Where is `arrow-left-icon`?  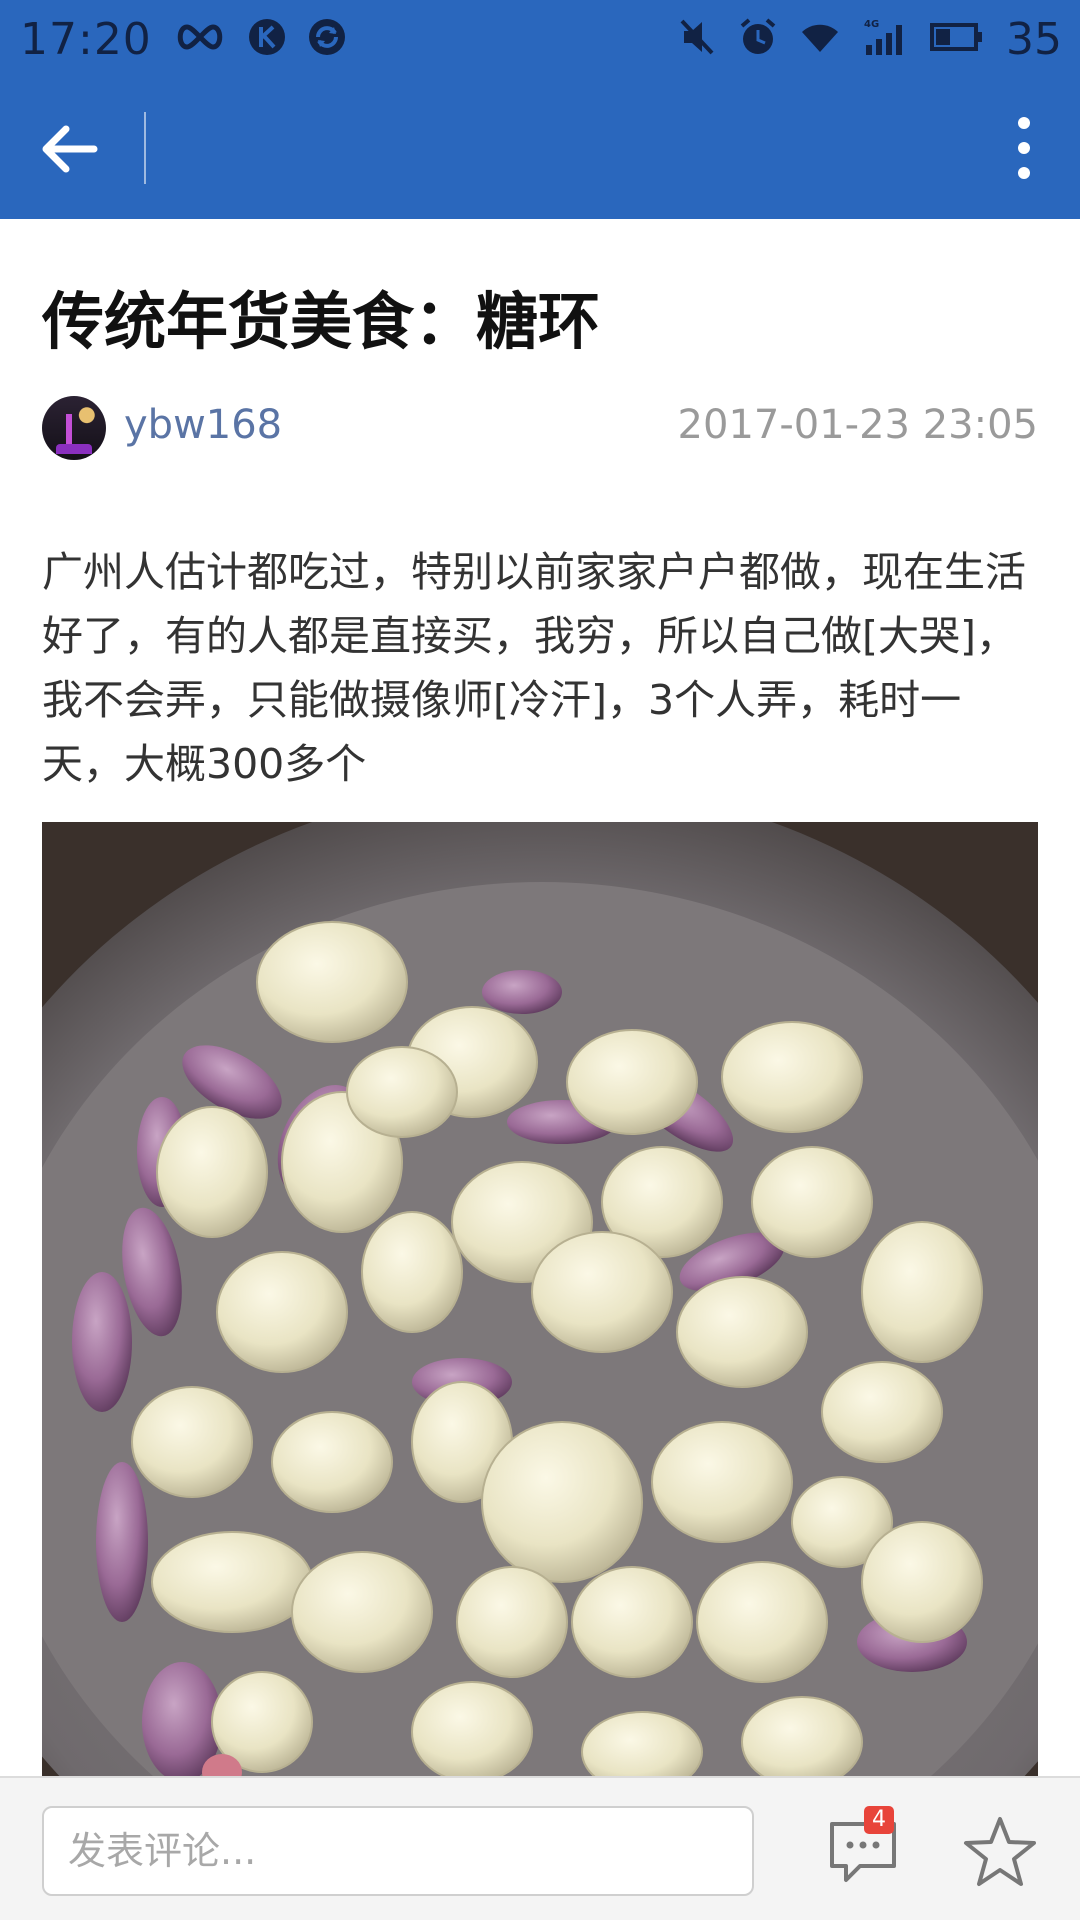
arrow-left-icon is located at coordinates (70, 149).